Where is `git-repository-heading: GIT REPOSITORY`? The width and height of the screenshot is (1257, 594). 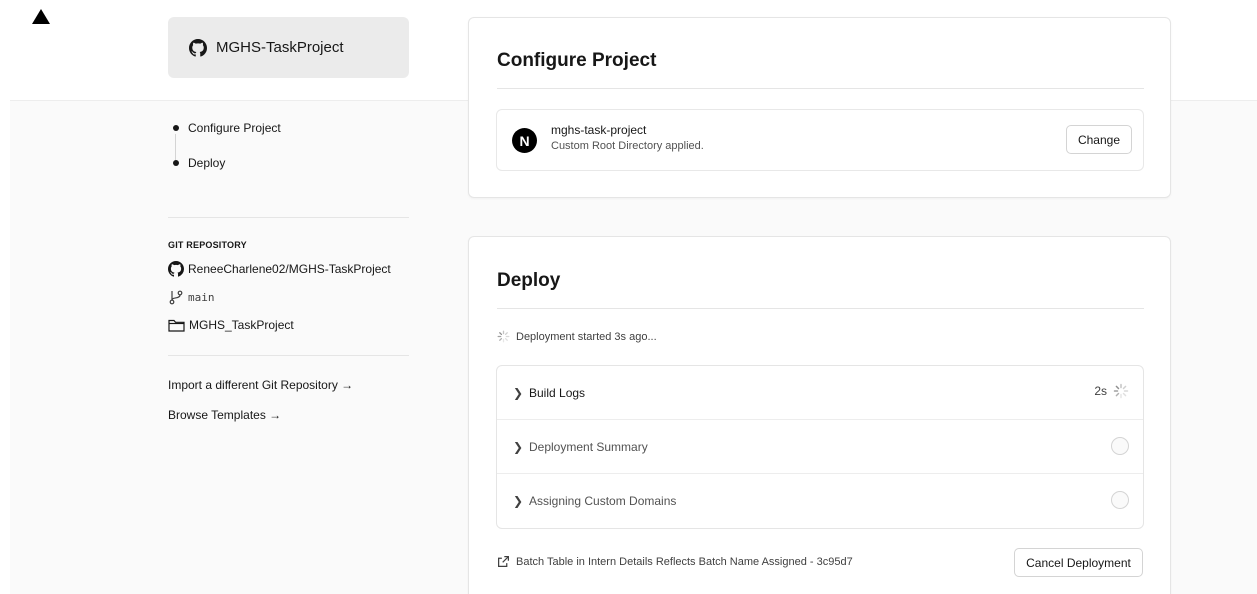
git-repository-heading: GIT REPOSITORY is located at coordinates (207, 245).